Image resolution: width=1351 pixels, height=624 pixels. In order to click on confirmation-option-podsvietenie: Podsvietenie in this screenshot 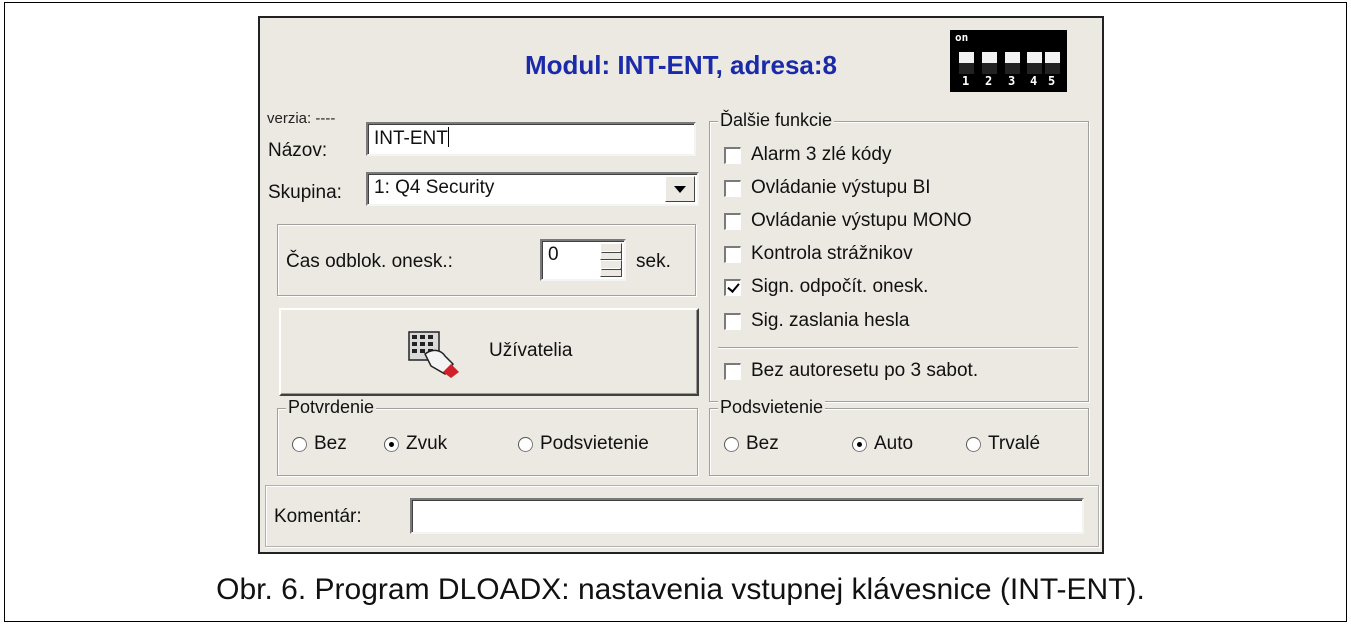, I will do `click(583, 444)`.